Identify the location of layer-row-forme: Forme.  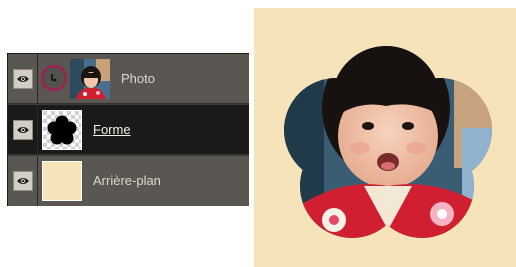
(128, 130).